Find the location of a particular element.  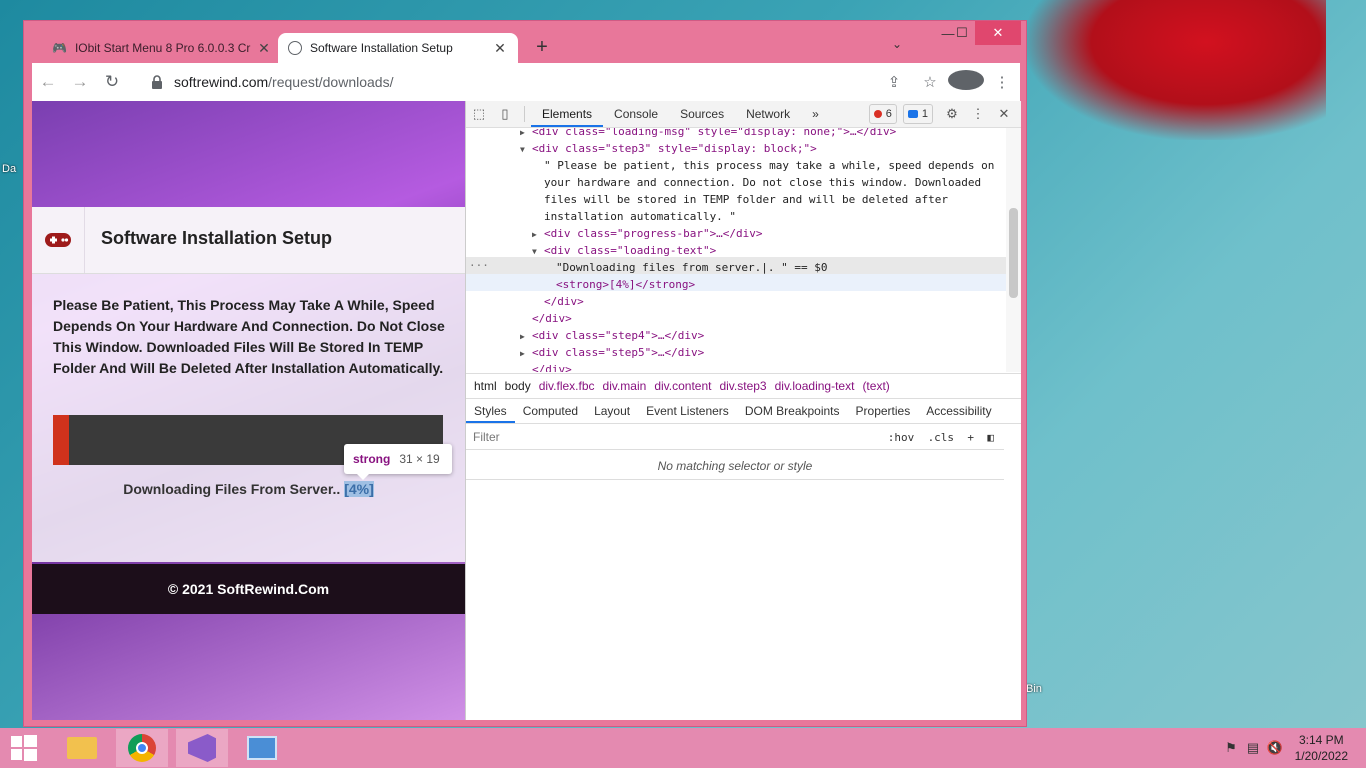

breadcrumb-item: (text) is located at coordinates (875, 386).